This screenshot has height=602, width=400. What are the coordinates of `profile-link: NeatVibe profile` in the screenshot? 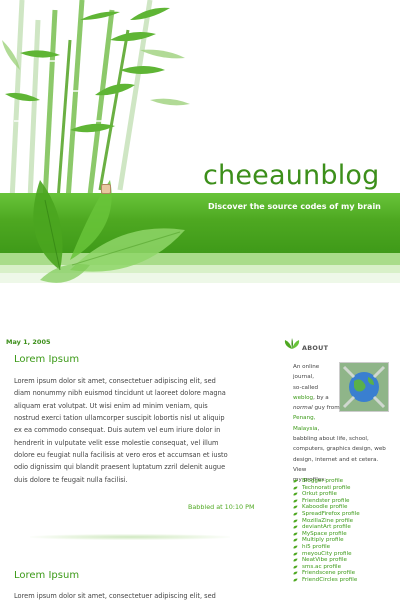 It's located at (324, 560).